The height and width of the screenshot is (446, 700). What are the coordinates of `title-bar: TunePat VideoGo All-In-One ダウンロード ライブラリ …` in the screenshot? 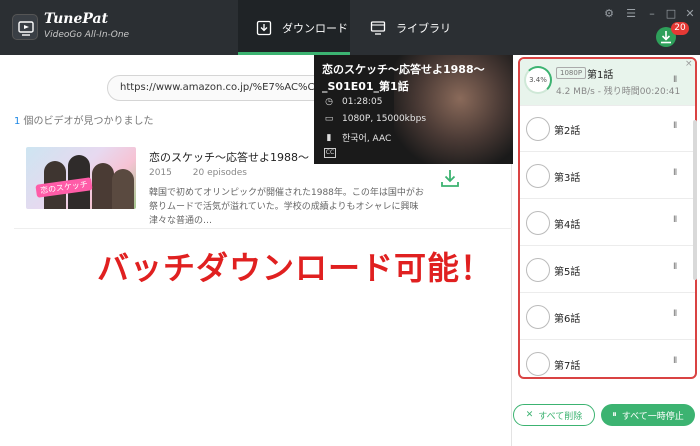 It's located at (350, 27).